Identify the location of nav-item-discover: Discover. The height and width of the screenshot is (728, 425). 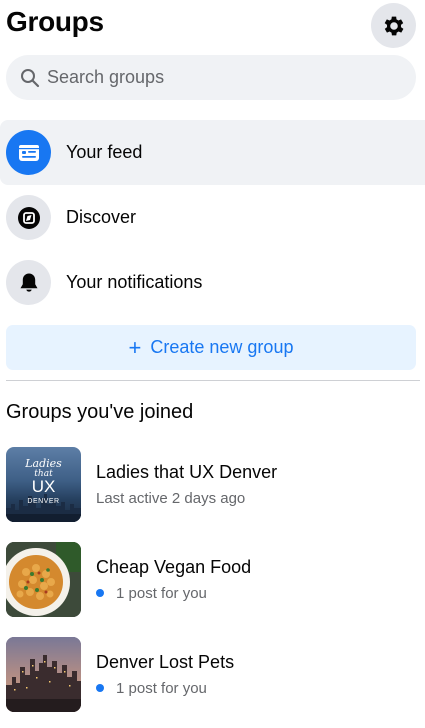
(212, 217).